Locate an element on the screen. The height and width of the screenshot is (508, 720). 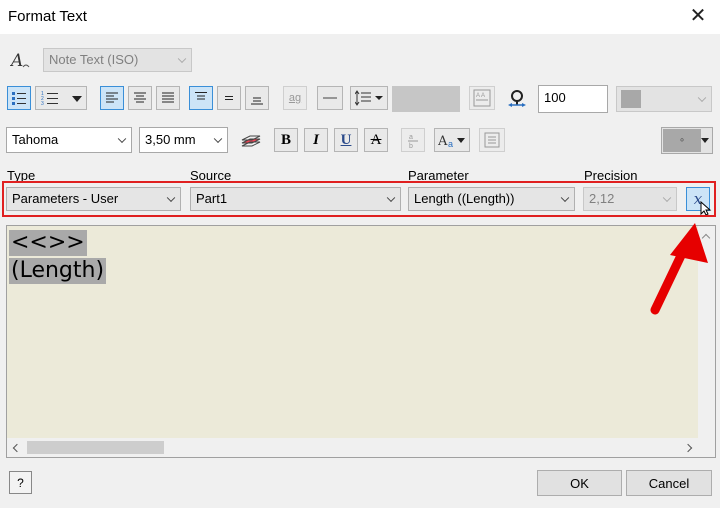
line-spacing-button is located at coordinates (369, 98).